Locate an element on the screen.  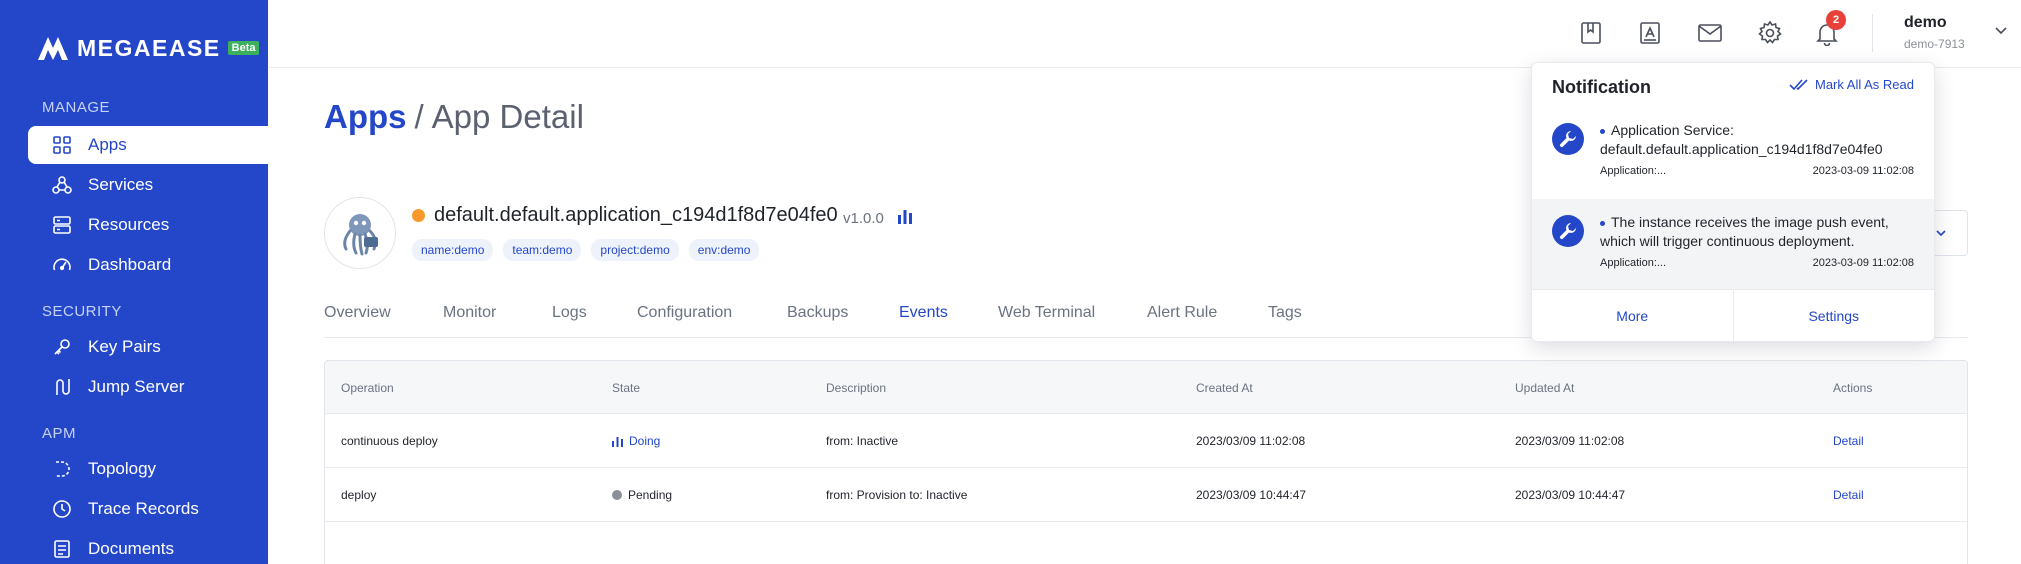
bell-icon: 2 is located at coordinates (1830, 28).